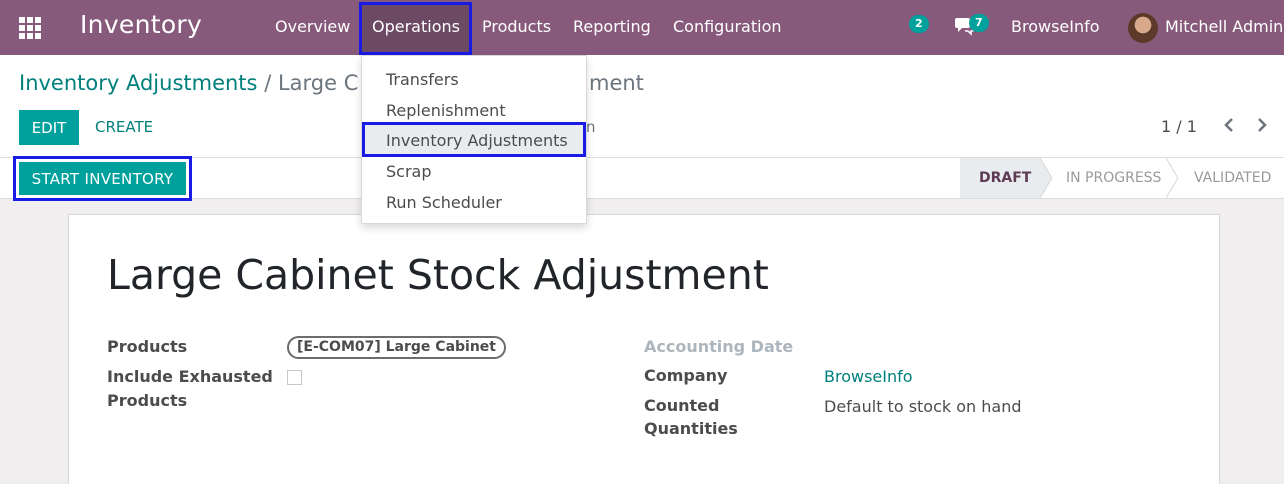 This screenshot has width=1284, height=484. I want to click on menu-products: Products, so click(516, 26).